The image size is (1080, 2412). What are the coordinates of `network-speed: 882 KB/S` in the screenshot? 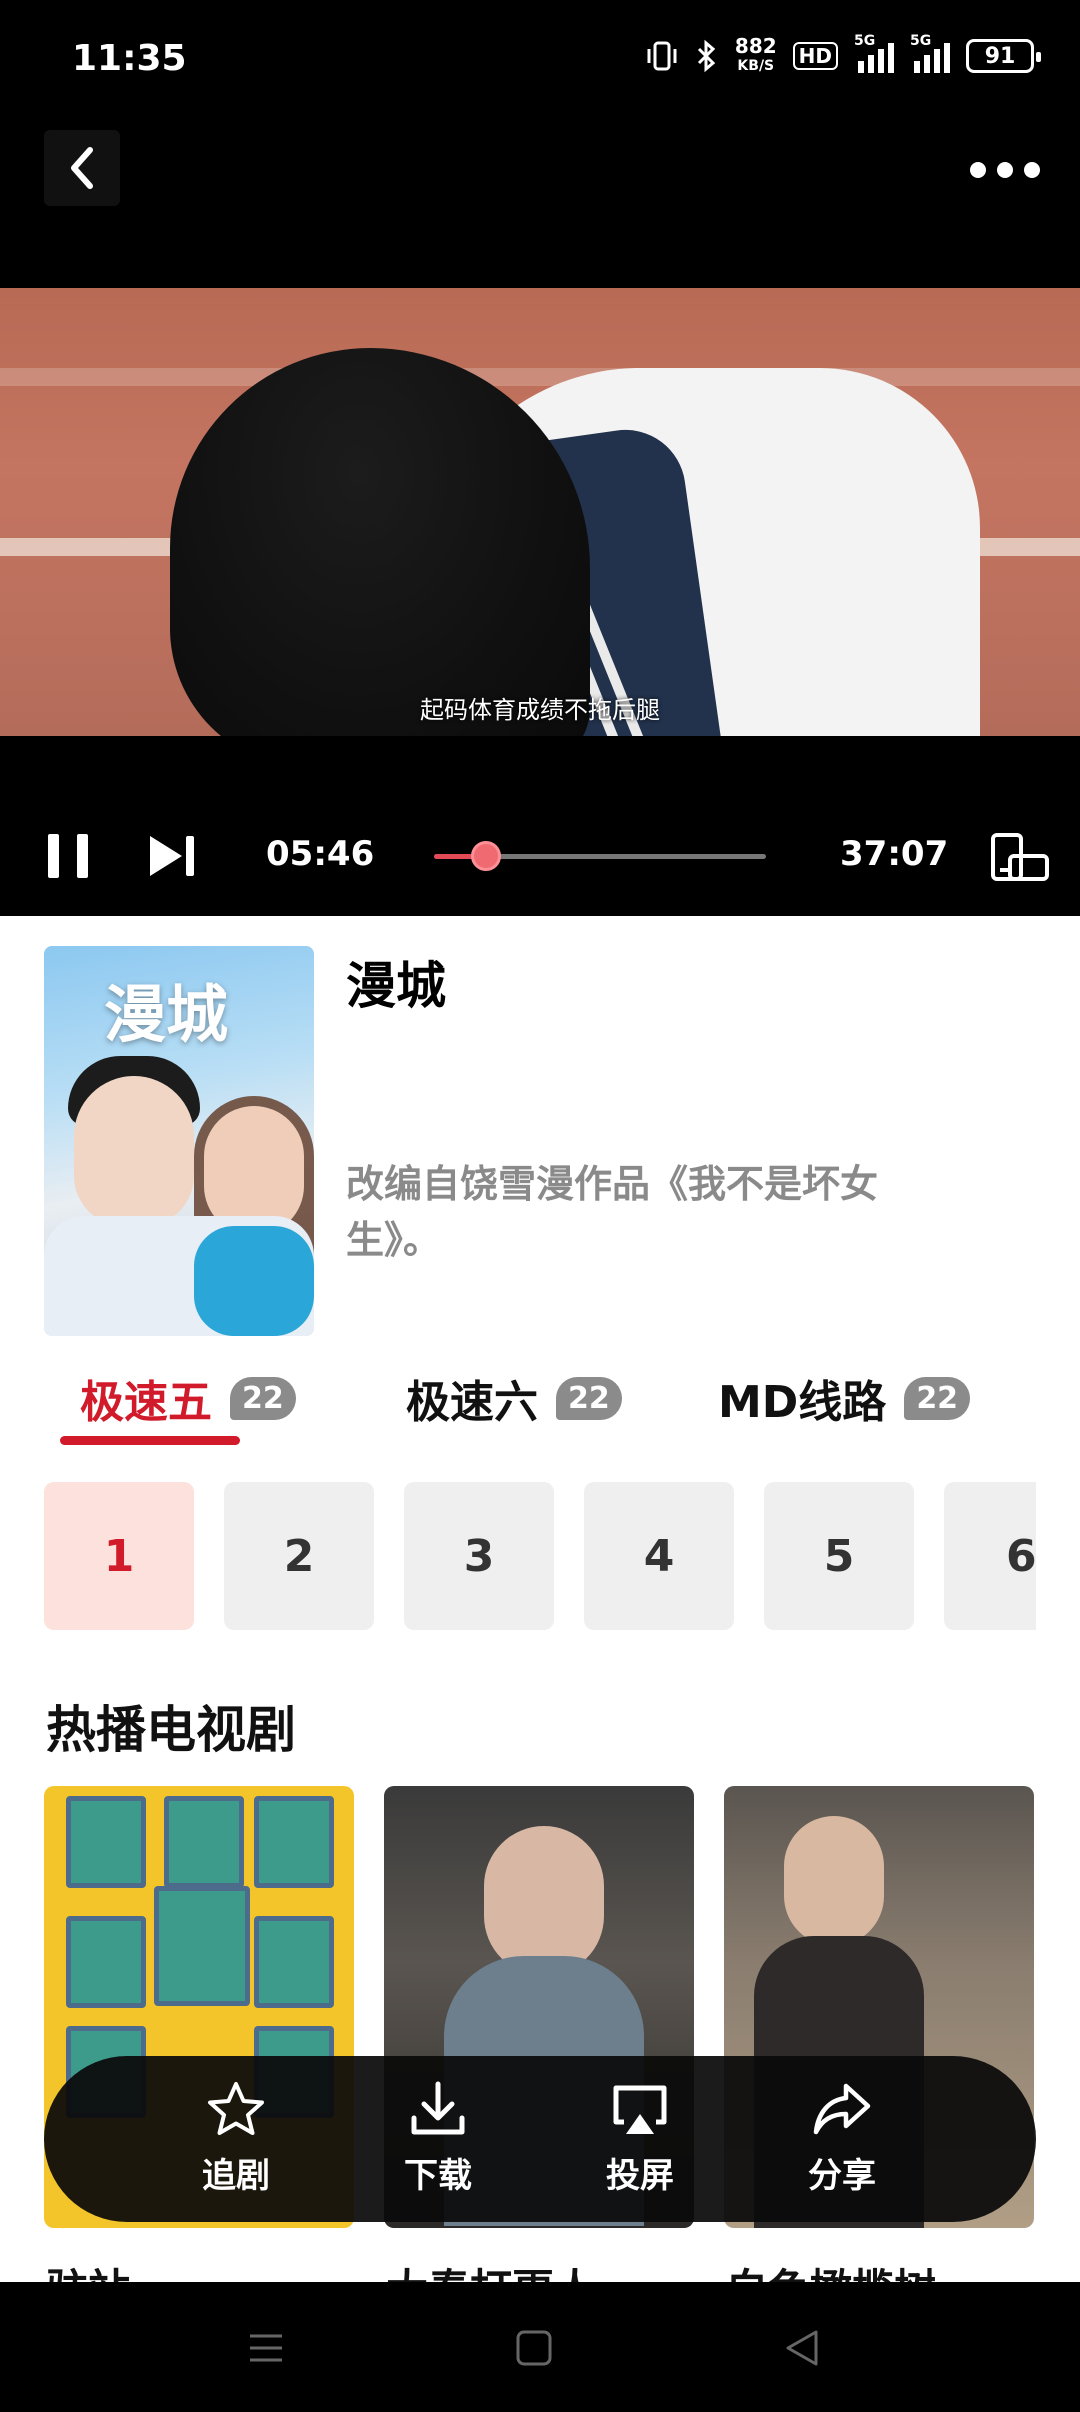 It's located at (756, 56).